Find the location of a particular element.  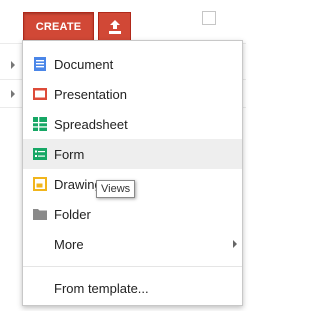

upload-button is located at coordinates (114, 26).